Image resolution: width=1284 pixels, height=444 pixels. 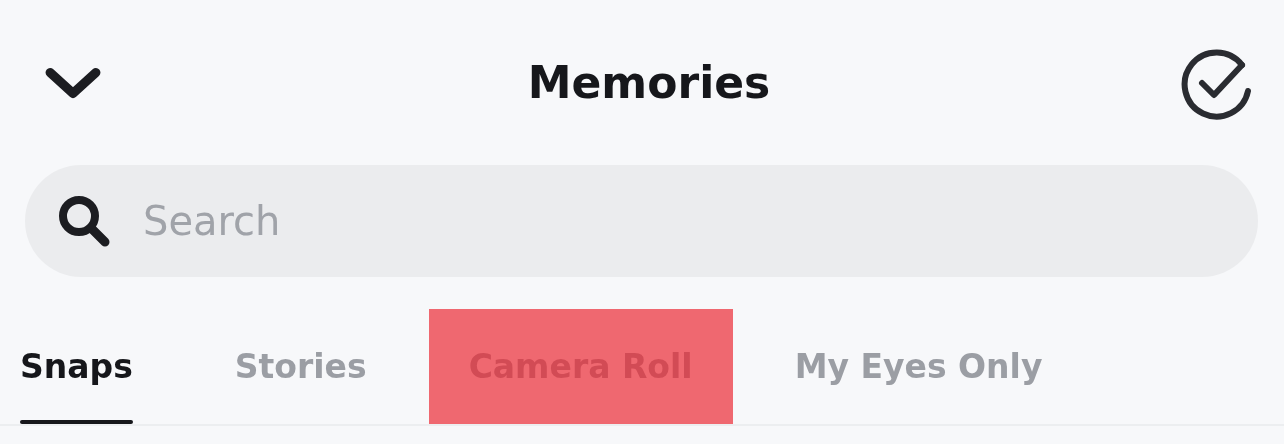 What do you see at coordinates (649, 82) in the screenshot?
I see `page-title: Memories` at bounding box center [649, 82].